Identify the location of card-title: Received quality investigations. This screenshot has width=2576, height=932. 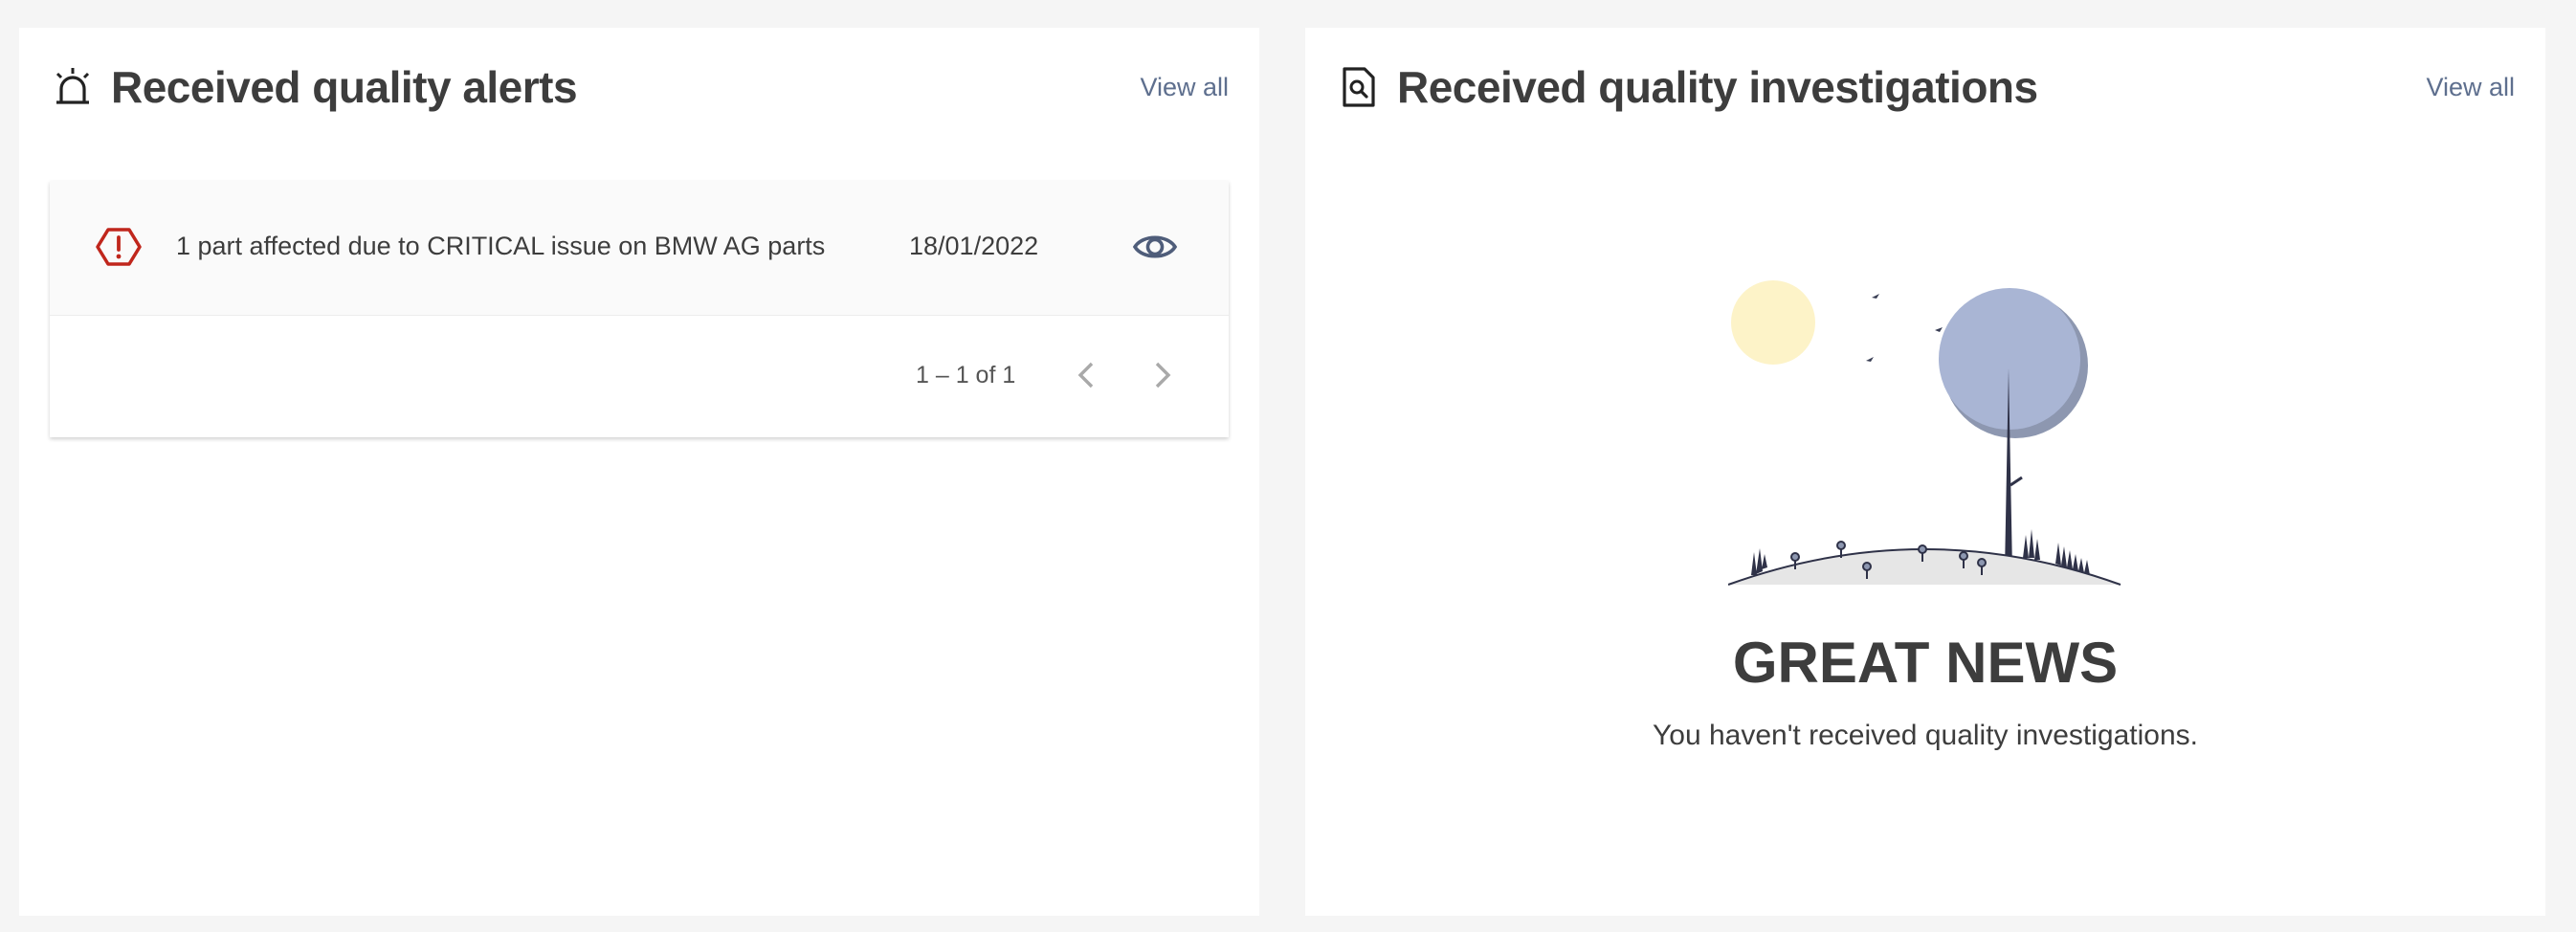
(1717, 87).